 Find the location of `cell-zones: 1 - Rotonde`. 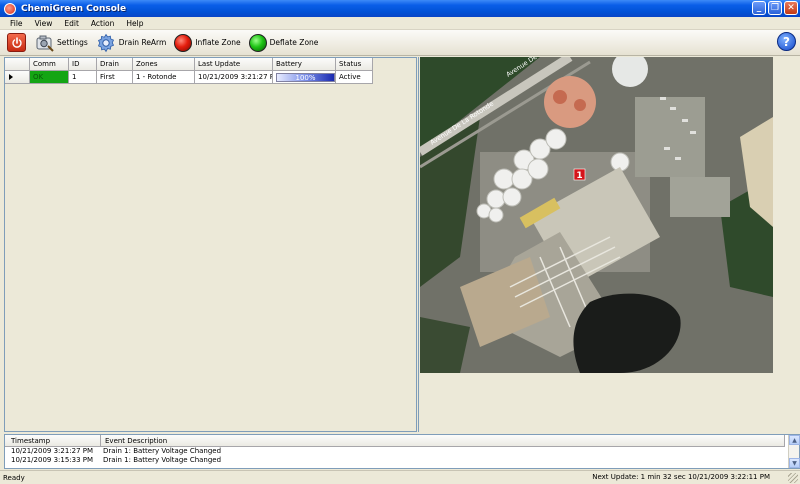

cell-zones: 1 - Rotonde is located at coordinates (164, 77).